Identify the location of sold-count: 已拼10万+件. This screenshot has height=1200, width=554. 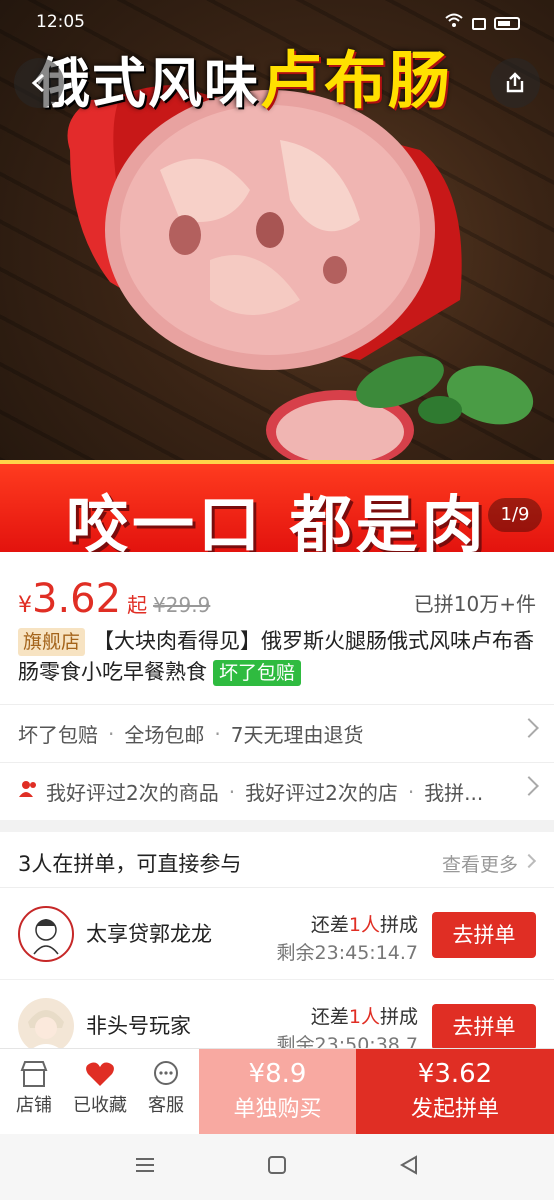
(474, 604).